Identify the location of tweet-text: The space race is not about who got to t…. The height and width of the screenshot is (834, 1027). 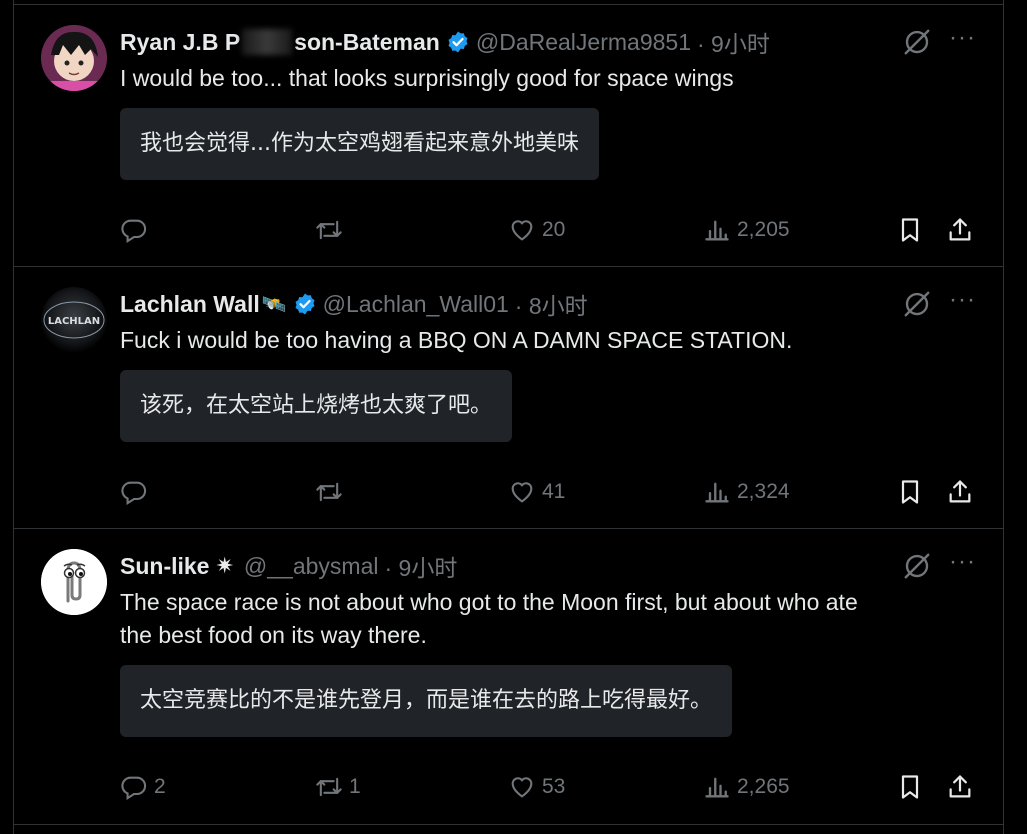
(550, 619).